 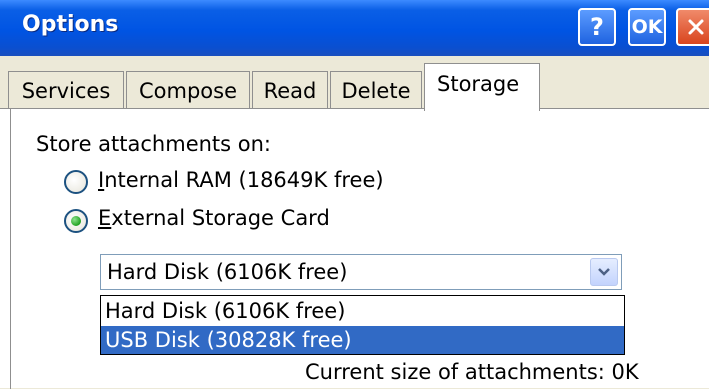 I want to click on close-button, so click(x=692, y=27).